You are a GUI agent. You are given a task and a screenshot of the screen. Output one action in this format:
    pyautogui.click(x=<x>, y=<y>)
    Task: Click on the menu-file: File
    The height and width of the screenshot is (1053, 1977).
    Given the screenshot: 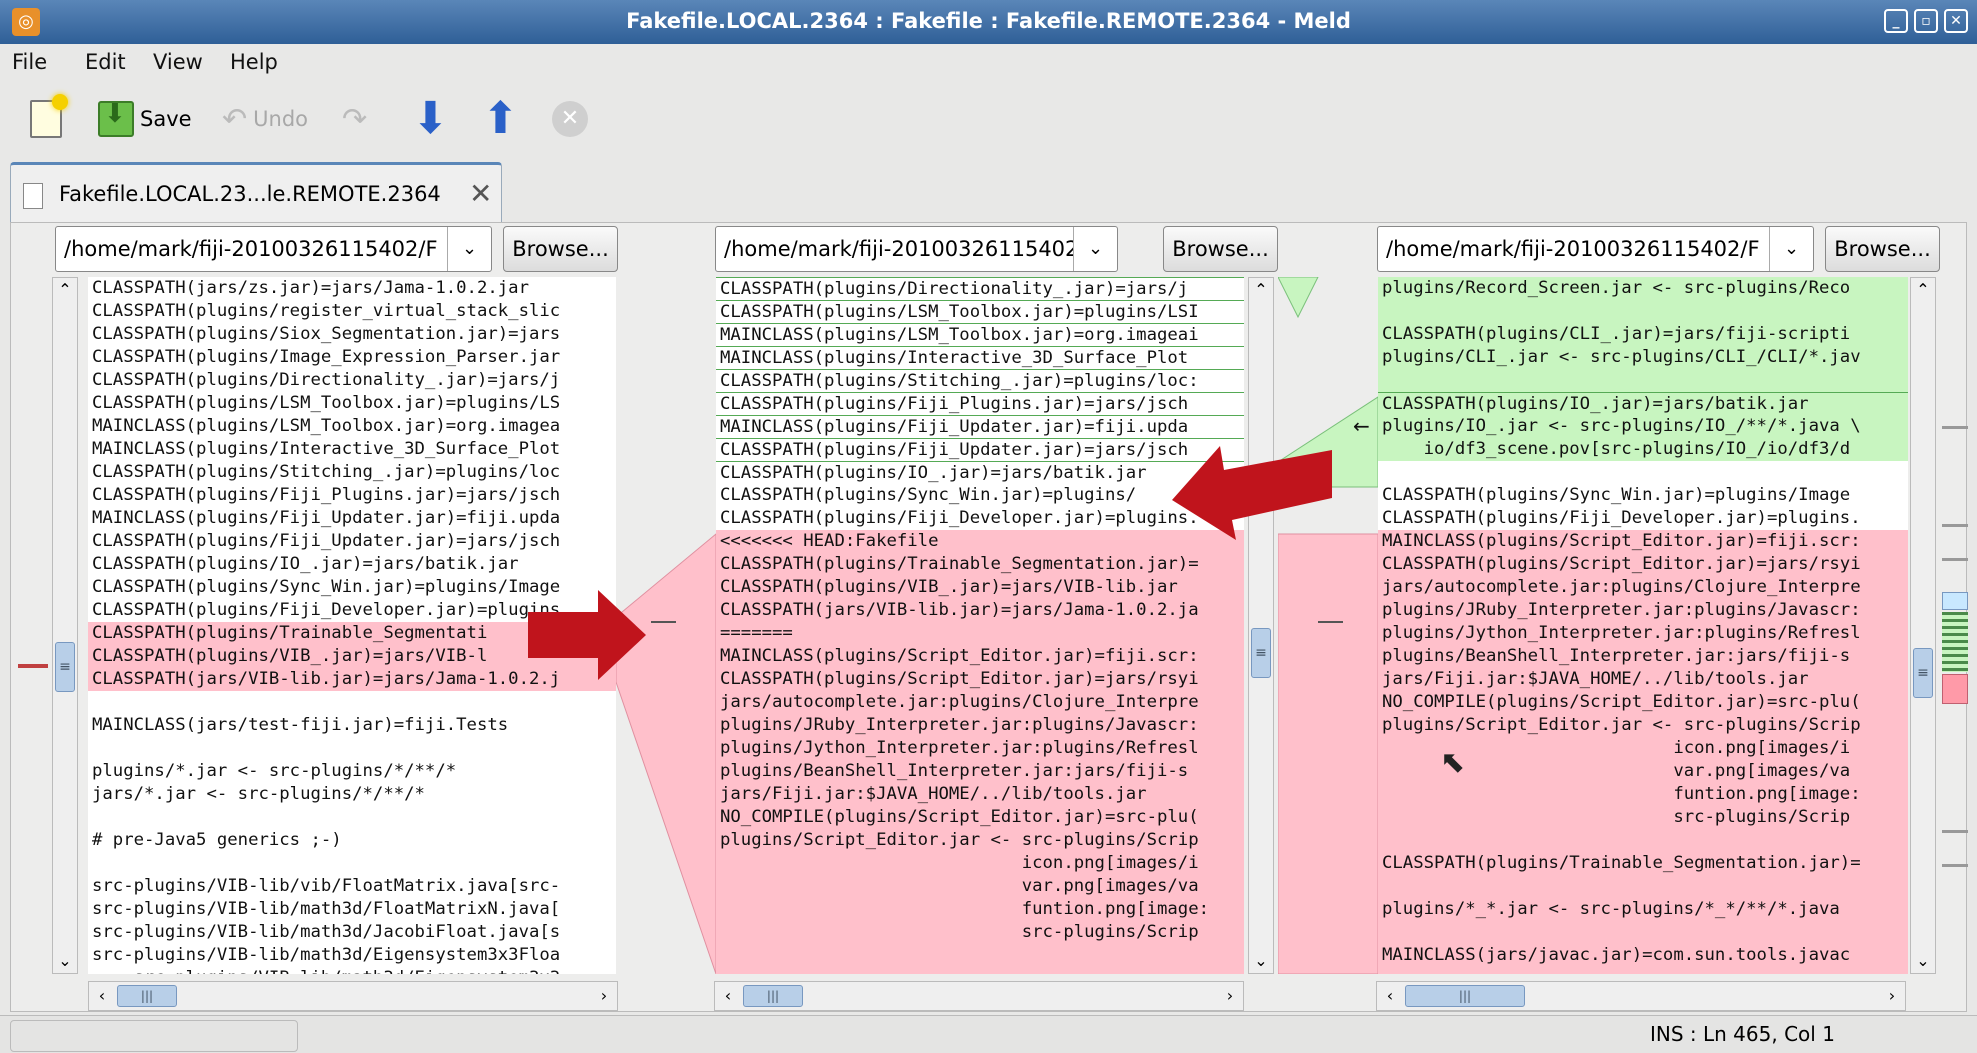 What is the action you would take?
    pyautogui.click(x=29, y=62)
    